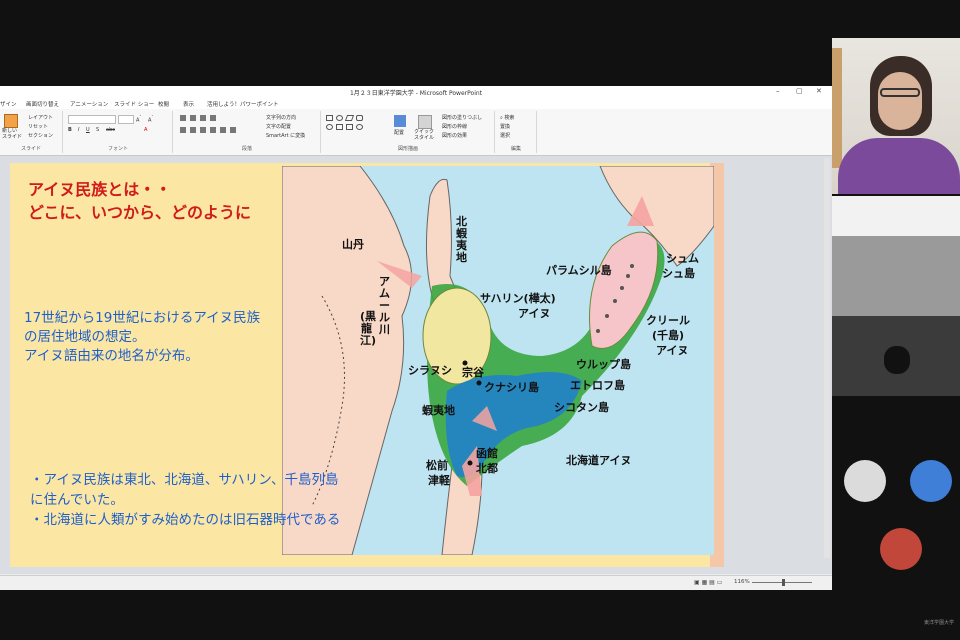 The image size is (960, 640). What do you see at coordinates (708, 582) in the screenshot?
I see `view-buttons-icon: ▣ ▦ ▤ ▭` at bounding box center [708, 582].